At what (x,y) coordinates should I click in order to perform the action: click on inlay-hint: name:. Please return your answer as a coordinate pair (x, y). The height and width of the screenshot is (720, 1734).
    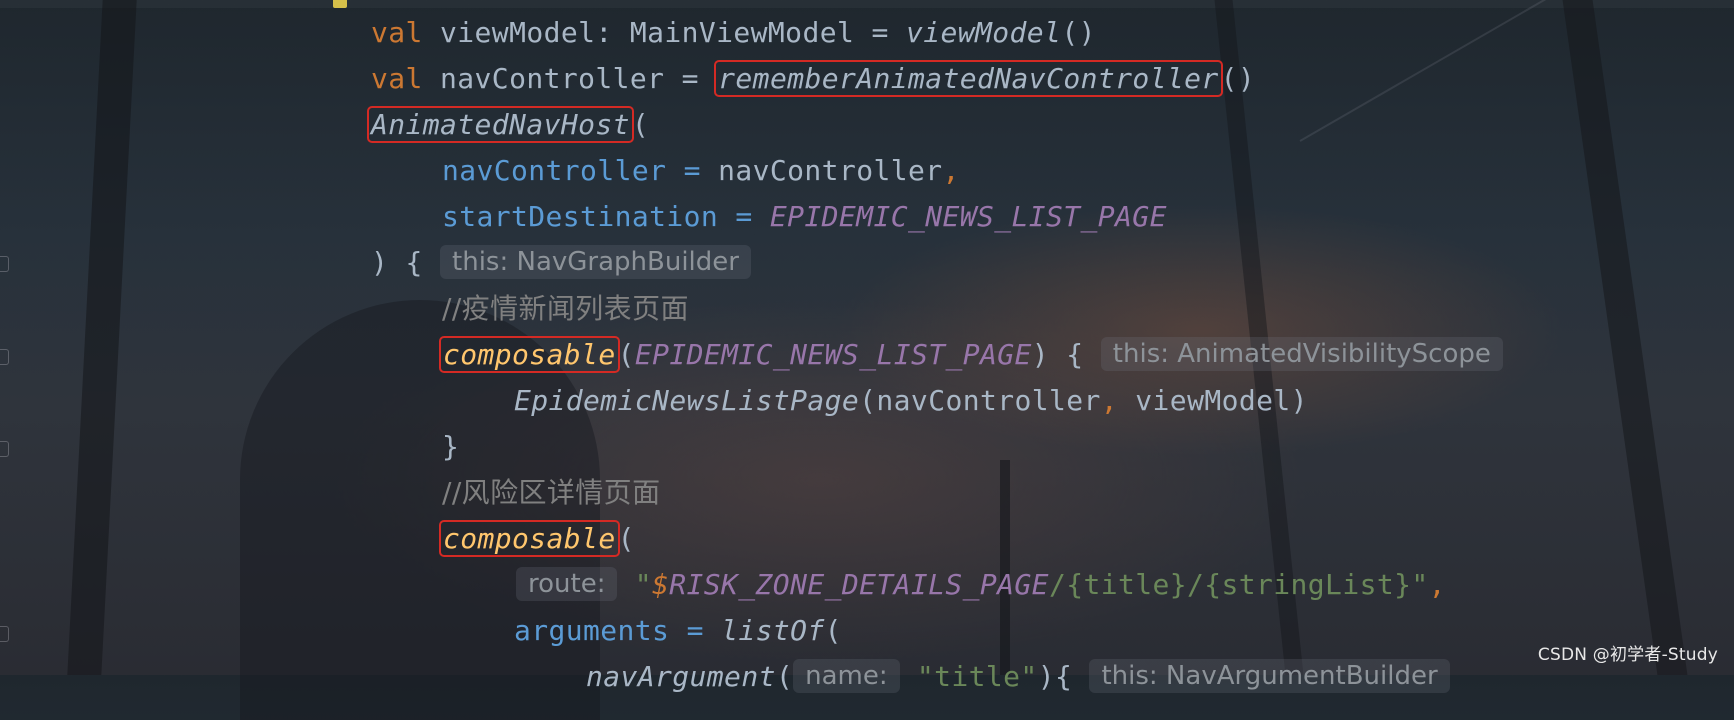
    Looking at the image, I should click on (846, 676).